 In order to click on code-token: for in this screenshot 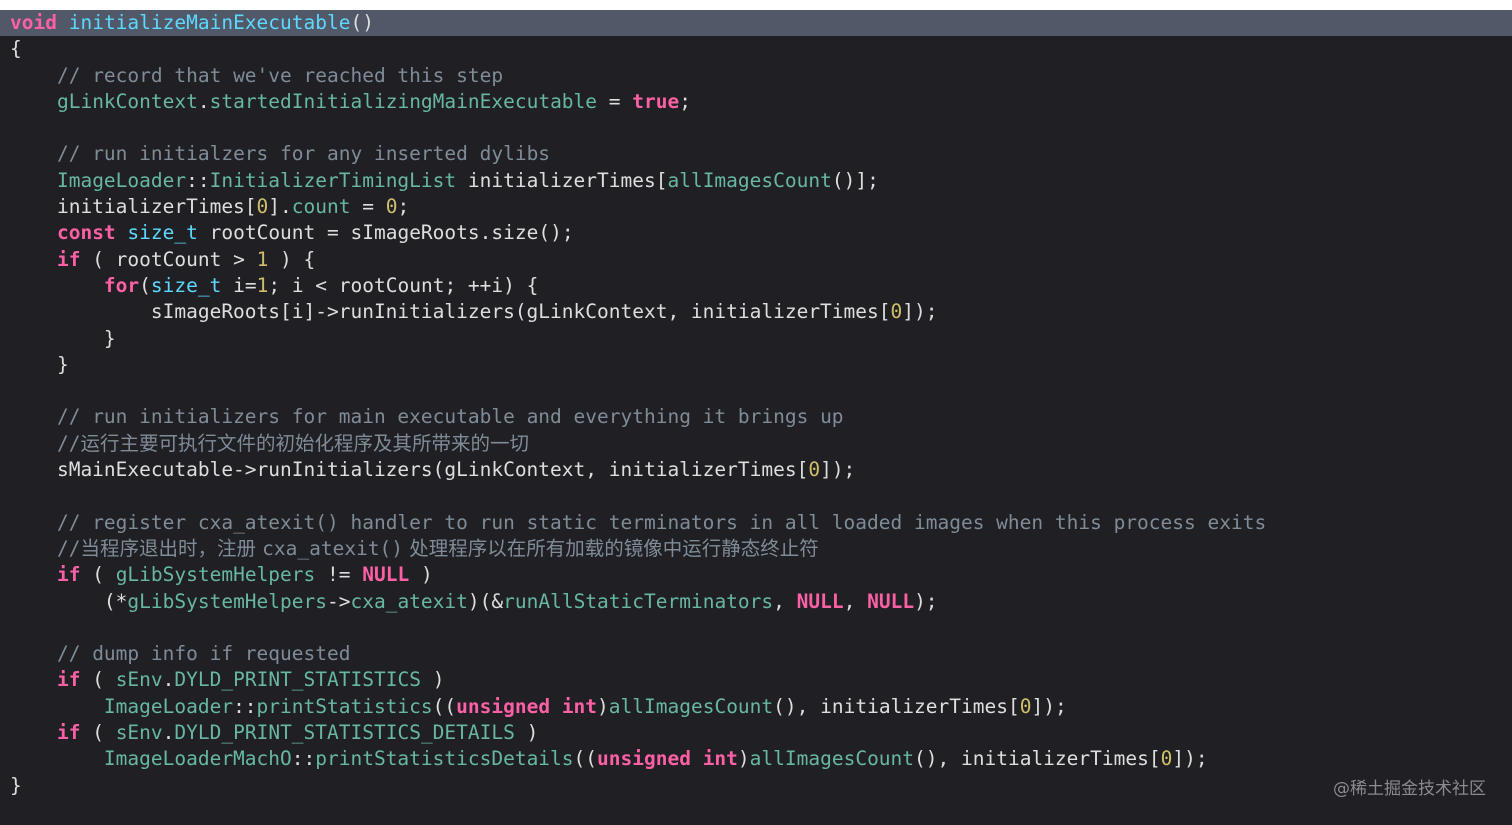, I will do `click(121, 285)`.